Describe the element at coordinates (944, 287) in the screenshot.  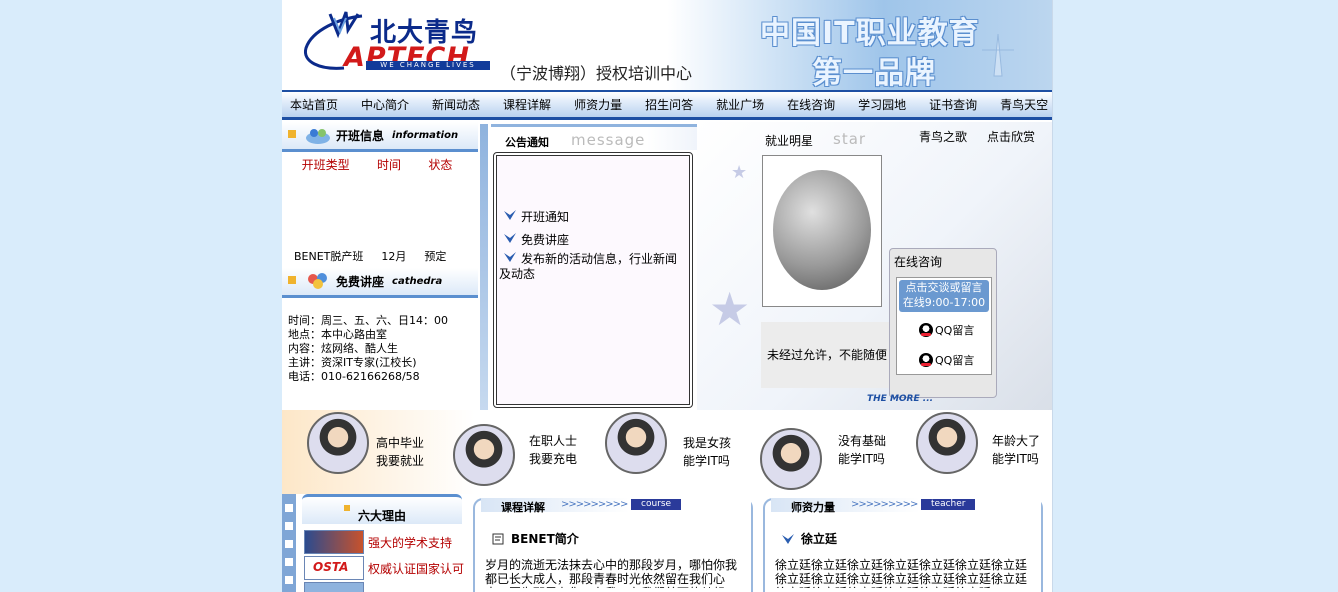
I see `consult-banner-line1: 点击交谈或留言` at that location.